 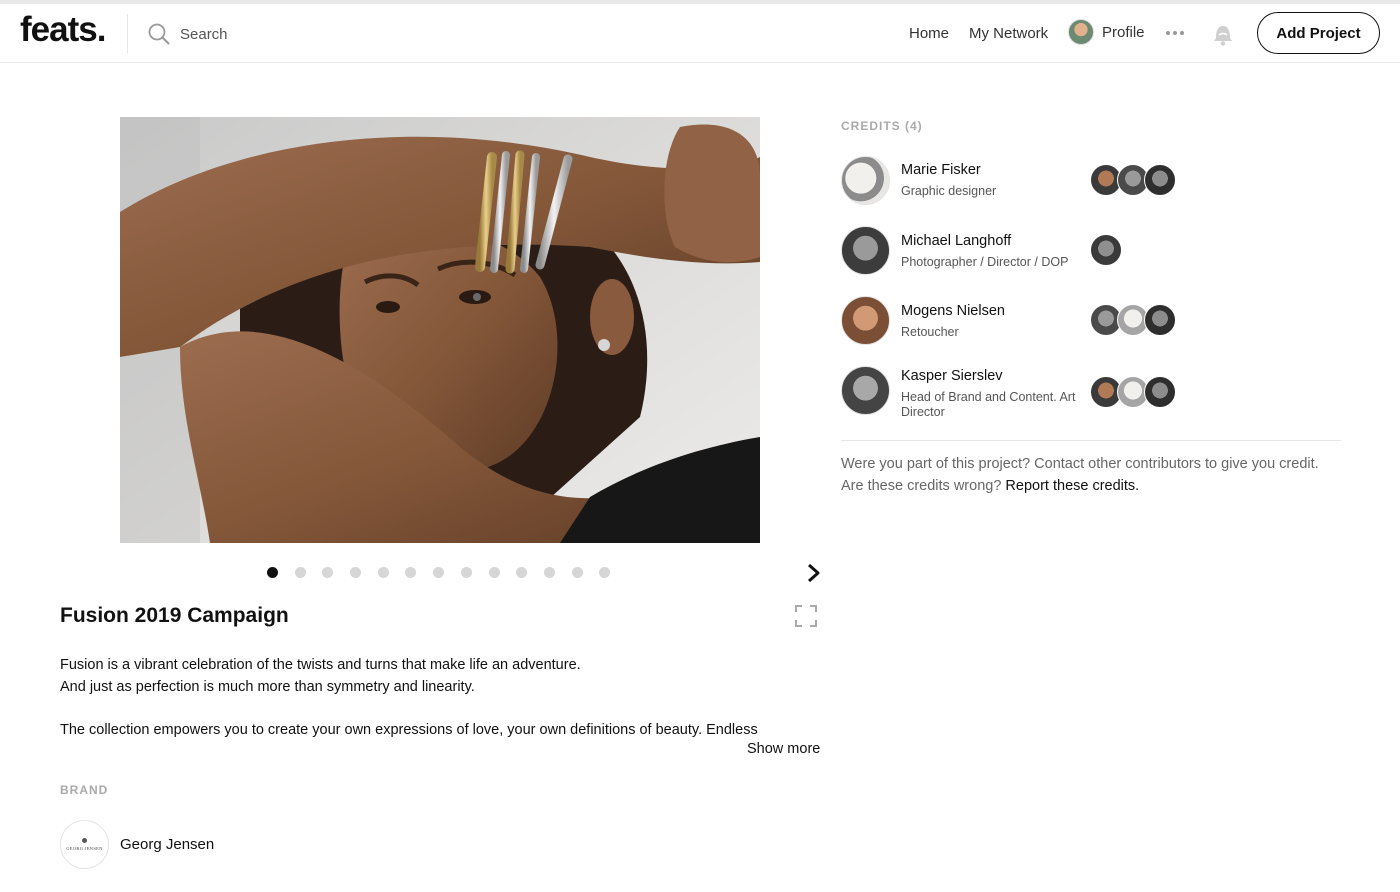 I want to click on expand-icon, so click(x=806, y=616).